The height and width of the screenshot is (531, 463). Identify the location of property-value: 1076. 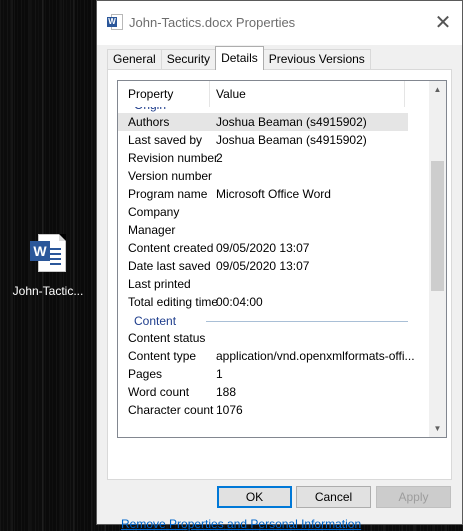
(229, 410).